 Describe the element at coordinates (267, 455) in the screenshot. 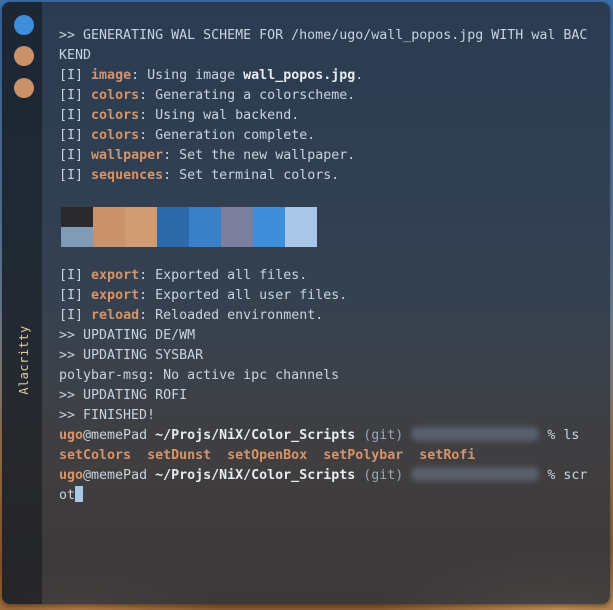

I see `file-entry: setOpenBox` at that location.